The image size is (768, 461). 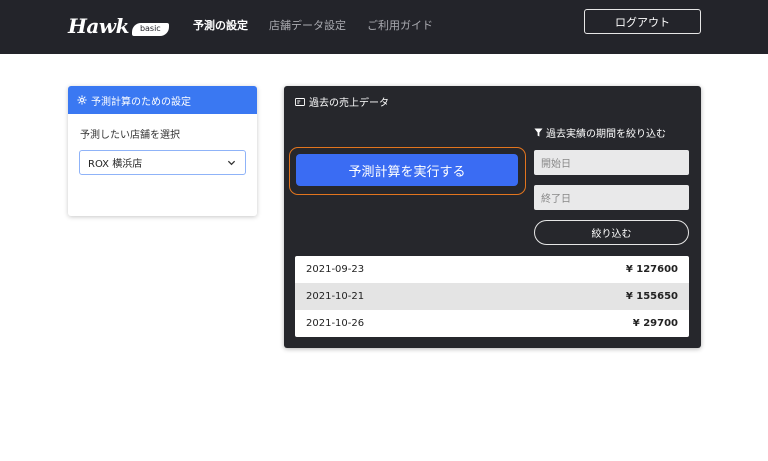 I want to click on row-amount: ¥ 127600, so click(x=651, y=269).